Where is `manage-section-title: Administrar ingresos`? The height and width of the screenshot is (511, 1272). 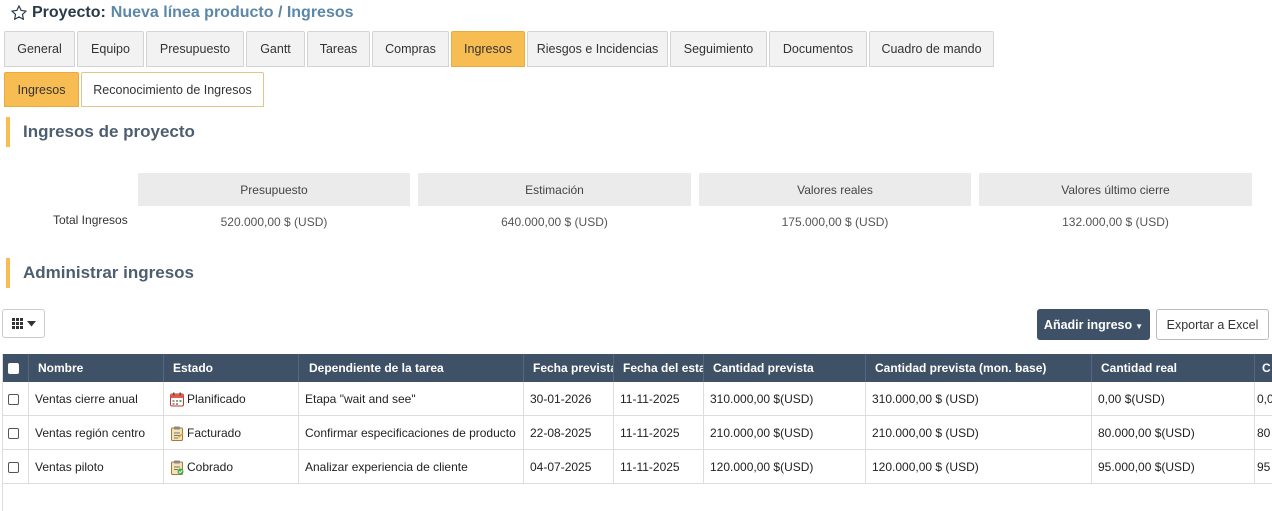
manage-section-title: Administrar ingresos is located at coordinates (108, 272).